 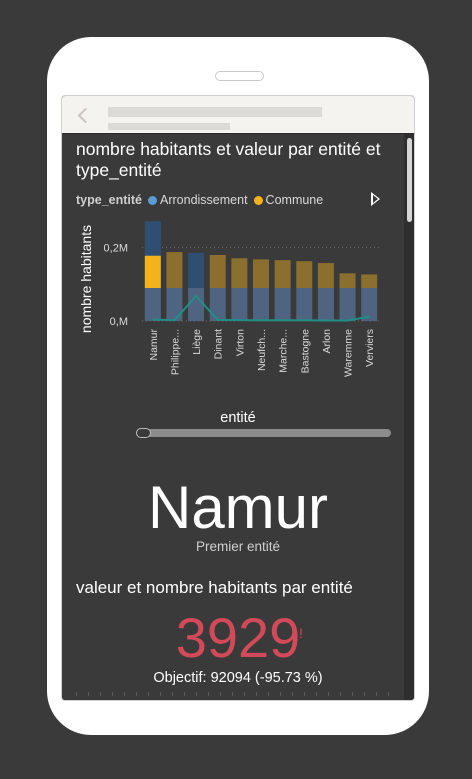 I want to click on x-tick-label: Virton, so click(x=240, y=342).